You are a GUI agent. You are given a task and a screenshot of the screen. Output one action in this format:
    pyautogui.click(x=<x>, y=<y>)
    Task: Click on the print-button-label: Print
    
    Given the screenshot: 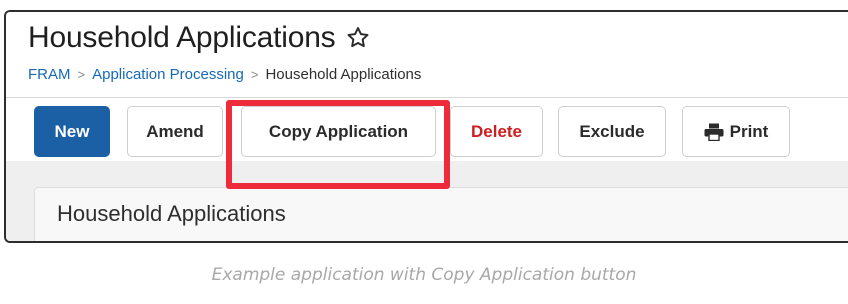 What is the action you would take?
    pyautogui.click(x=749, y=131)
    